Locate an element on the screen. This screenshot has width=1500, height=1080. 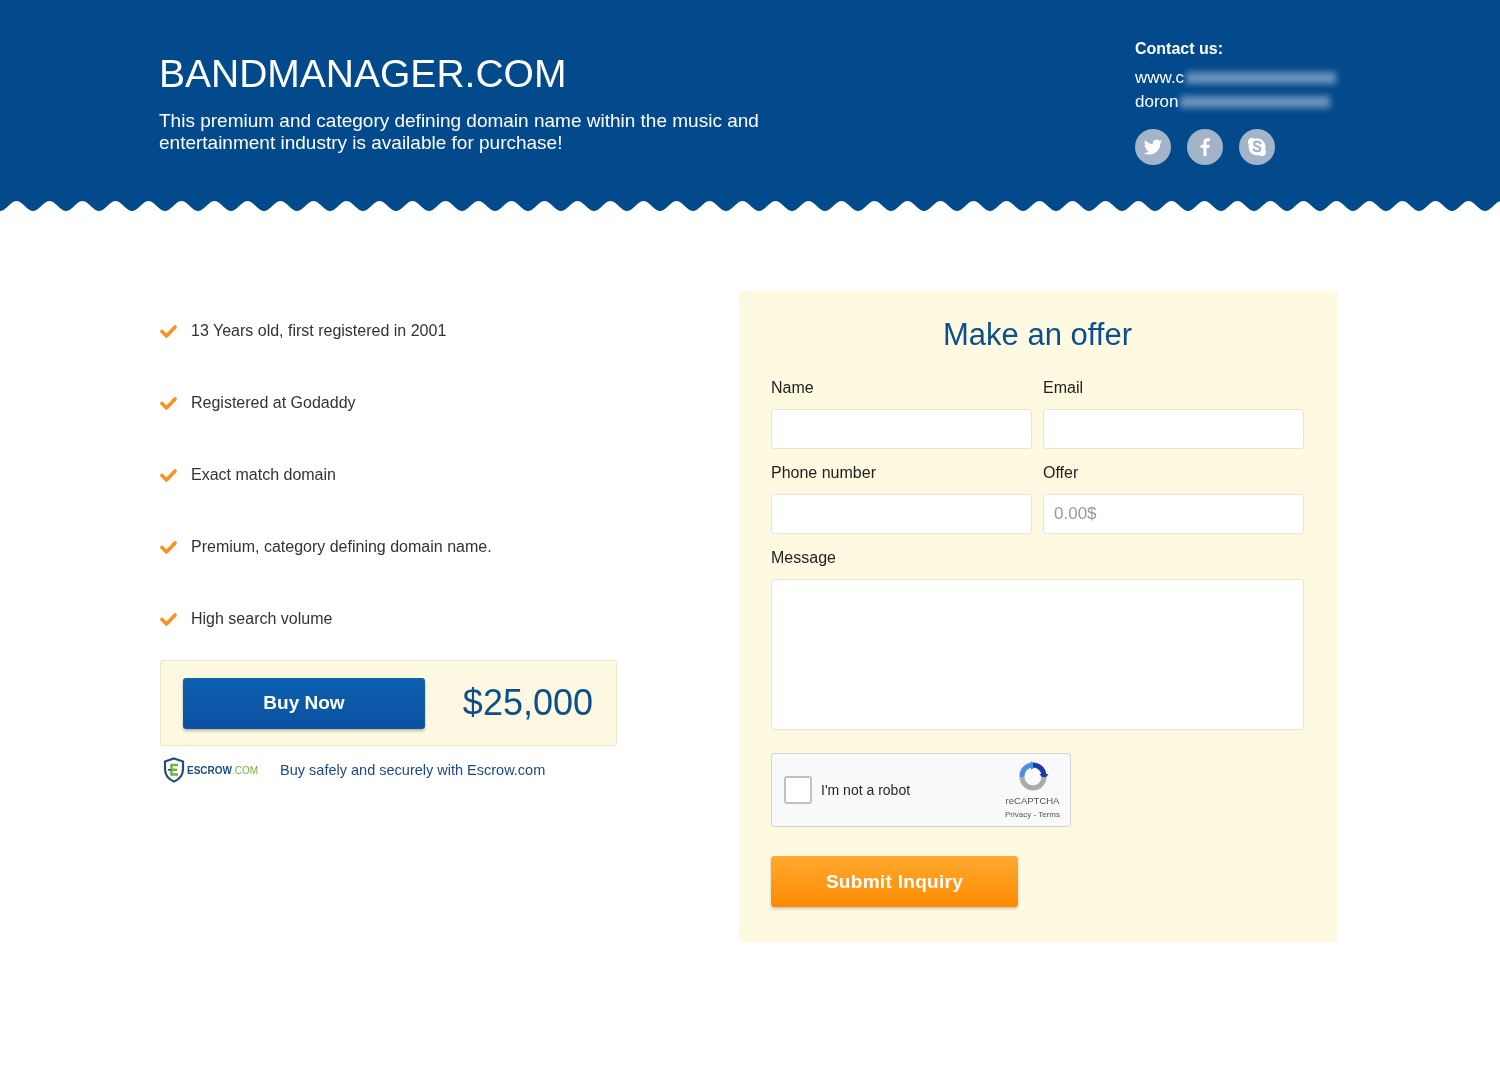
bird-icon is located at coordinates (1153, 147).